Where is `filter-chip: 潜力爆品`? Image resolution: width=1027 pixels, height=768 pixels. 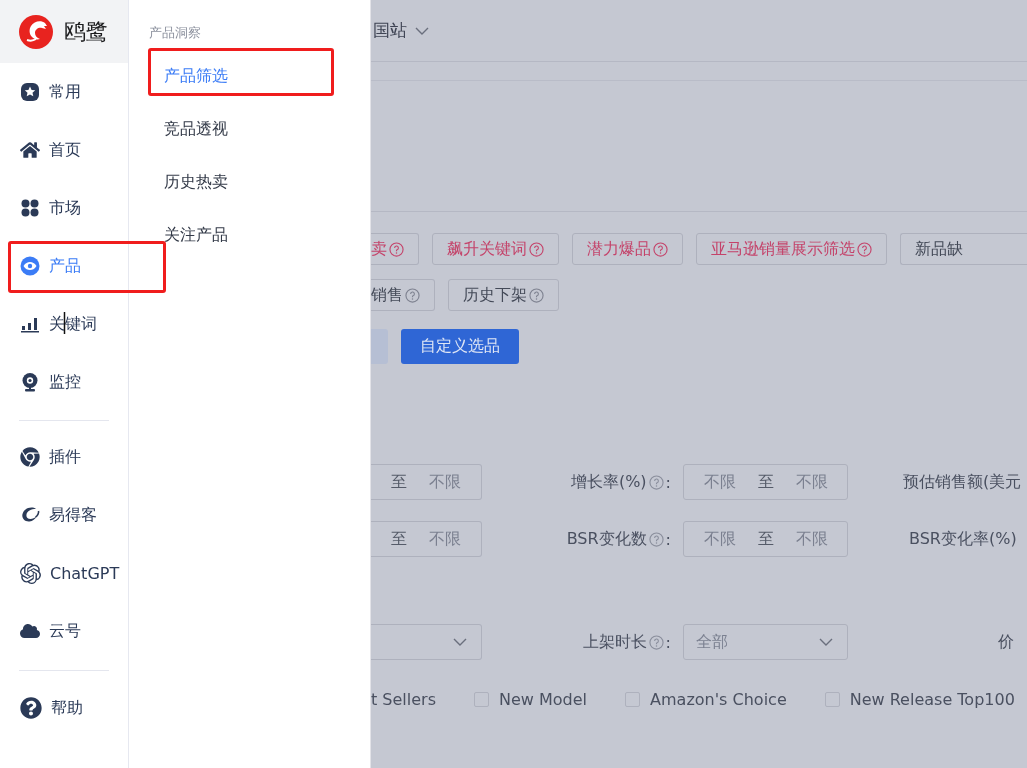 filter-chip: 潜力爆品 is located at coordinates (627, 249).